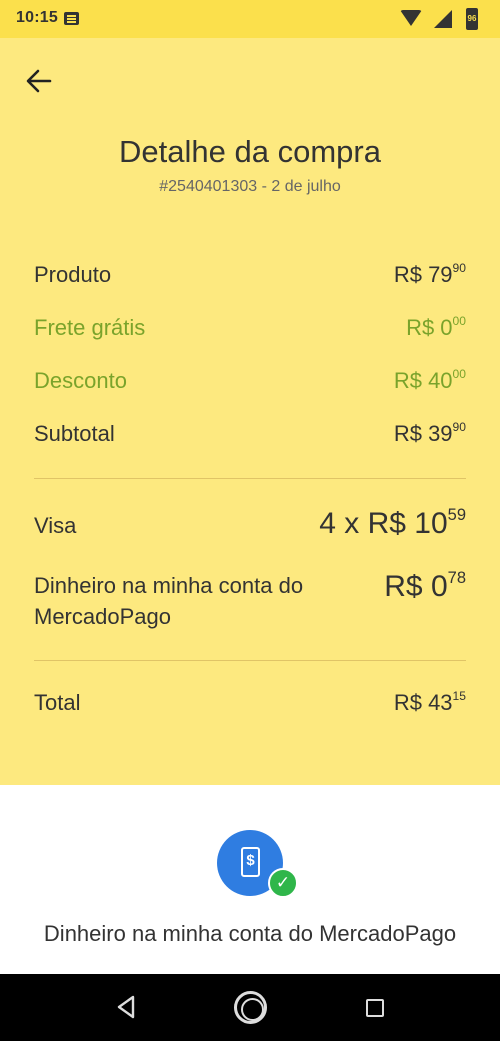 Image resolution: width=500 pixels, height=1041 pixels. Describe the element at coordinates (37, 17) in the screenshot. I see `status-time: 10:15` at that location.